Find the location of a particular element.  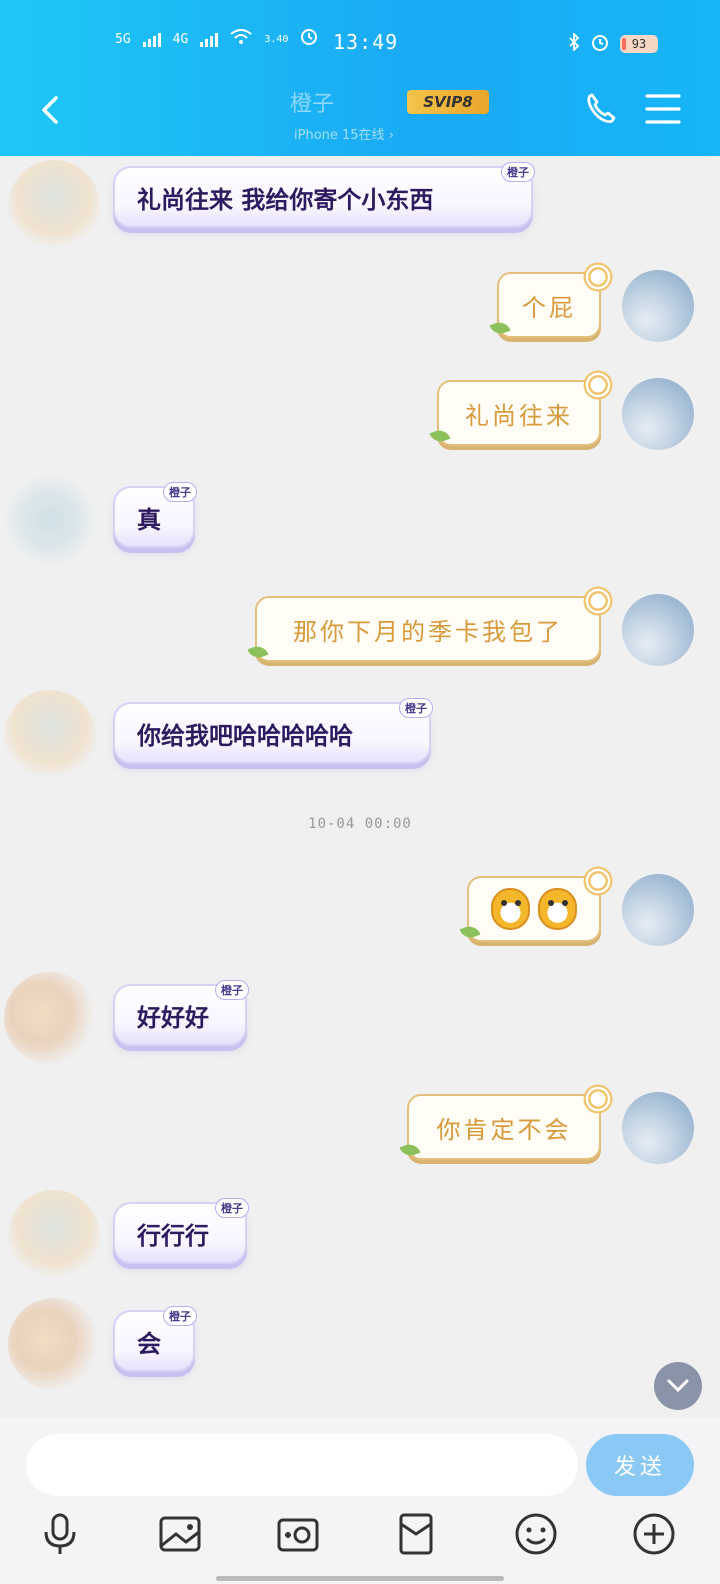

nav-bar: 橙子 SVIP8 iPhone 15在线 › is located at coordinates (360, 111).